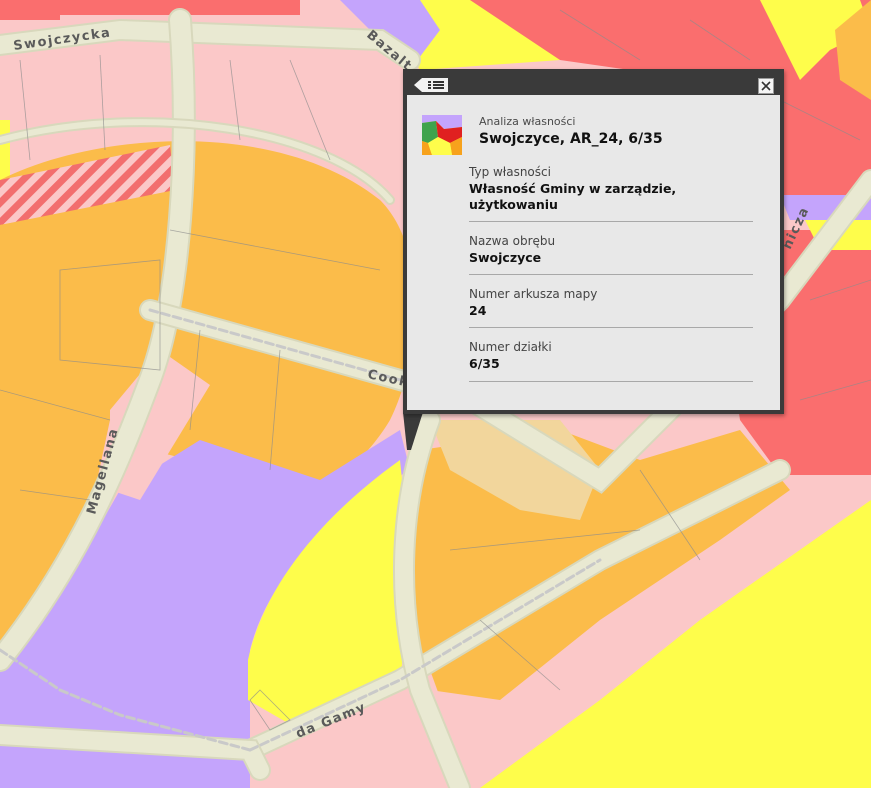  I want to click on close-button, so click(766, 86).